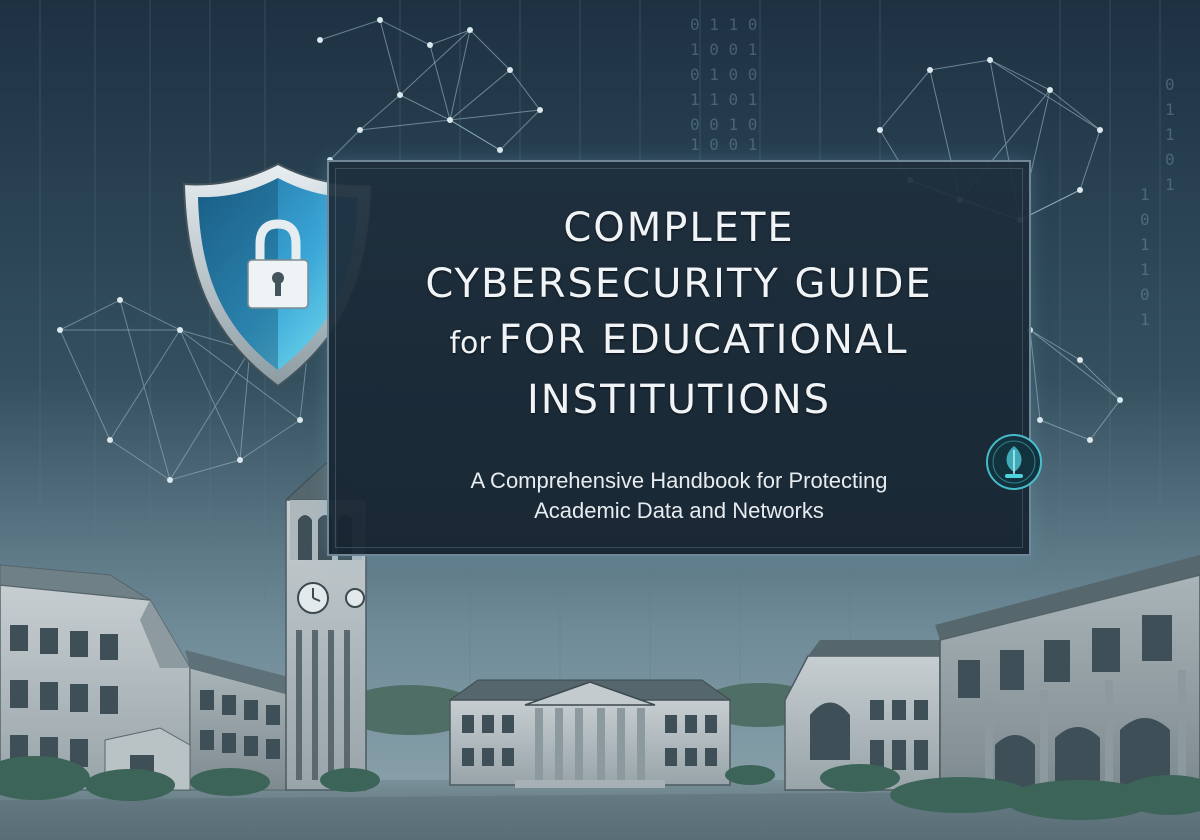  Describe the element at coordinates (590, 733) in the screenshot. I see `central-hall` at that location.